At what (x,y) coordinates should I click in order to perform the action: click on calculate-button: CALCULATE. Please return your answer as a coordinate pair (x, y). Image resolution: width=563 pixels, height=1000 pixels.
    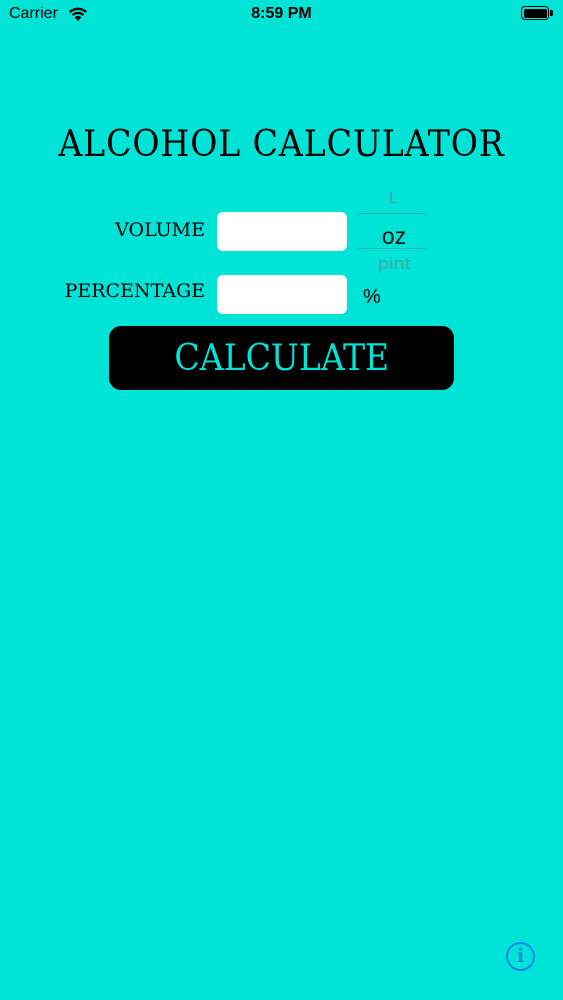
    Looking at the image, I should click on (281, 358).